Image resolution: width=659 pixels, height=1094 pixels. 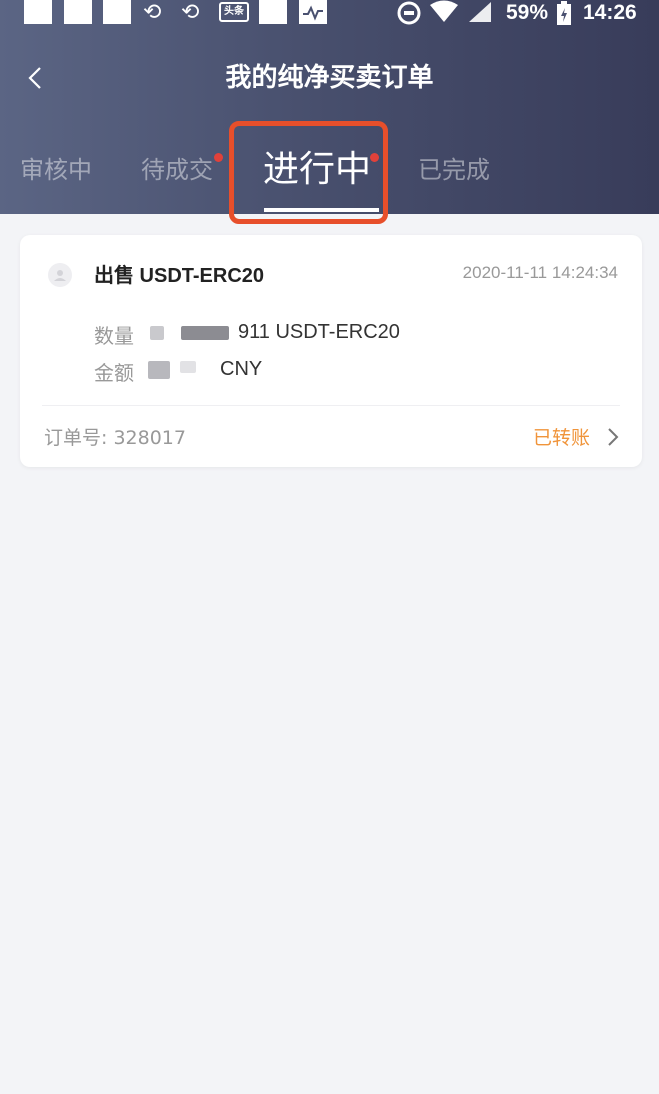 I want to click on quantity-label: 数量, so click(x=114, y=336).